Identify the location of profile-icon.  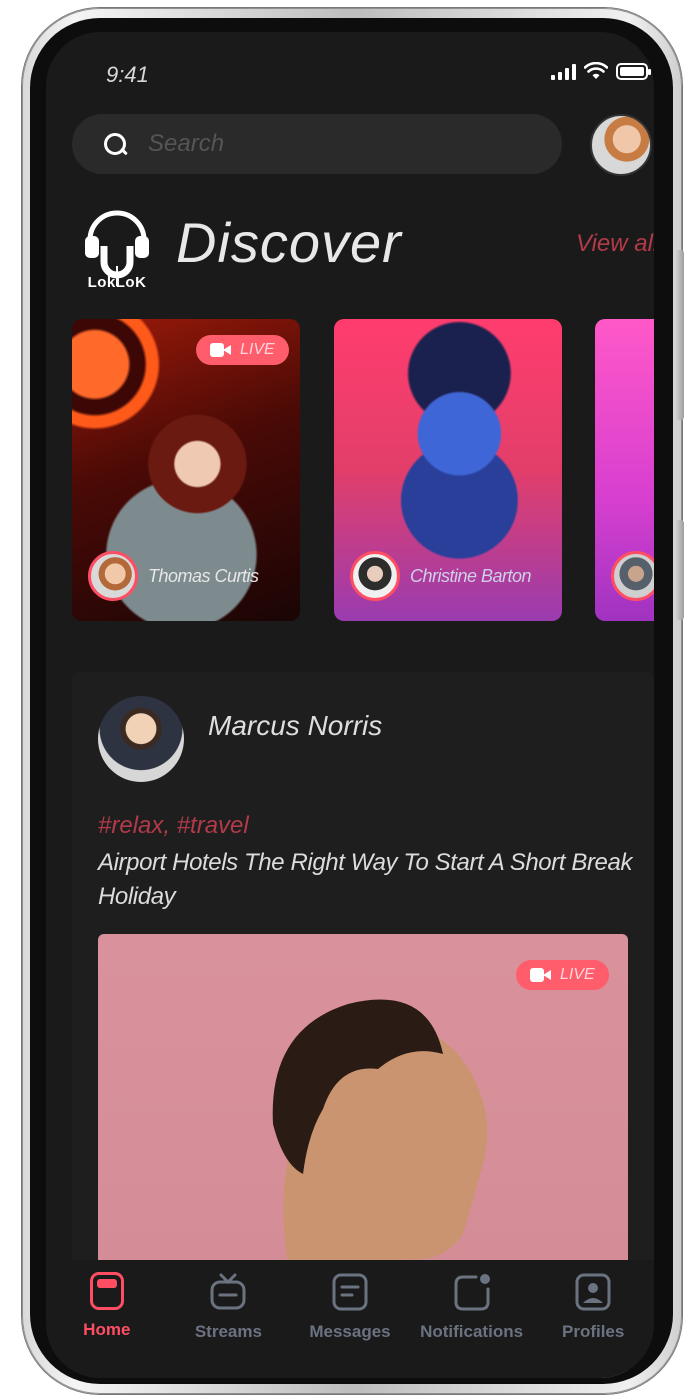
(593, 1292).